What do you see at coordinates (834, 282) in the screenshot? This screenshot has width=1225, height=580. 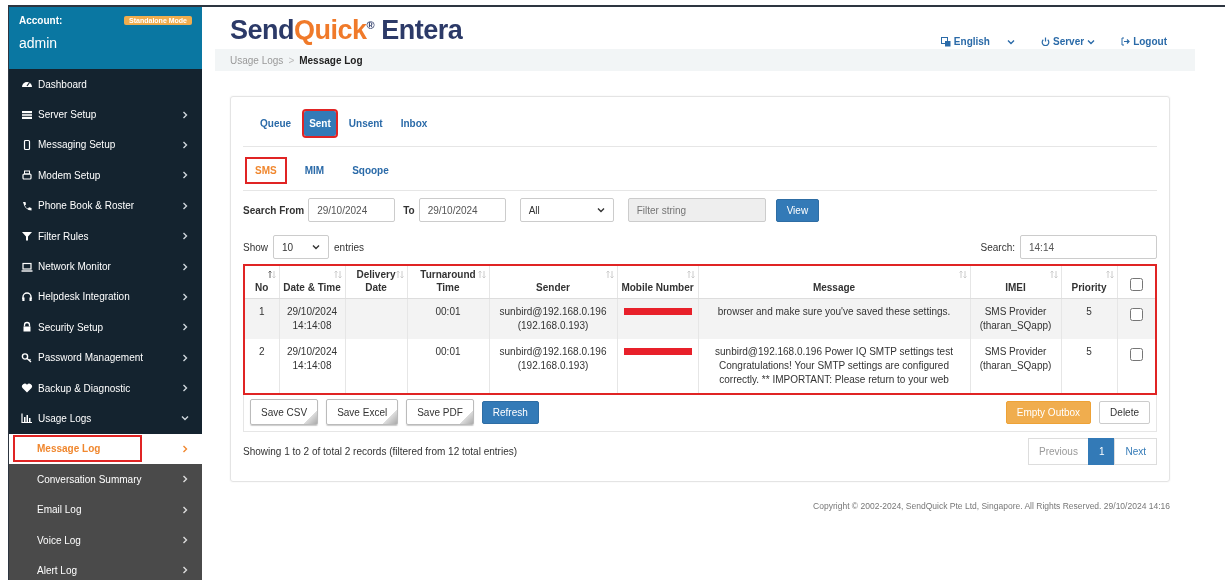 I see `column-header: Message` at bounding box center [834, 282].